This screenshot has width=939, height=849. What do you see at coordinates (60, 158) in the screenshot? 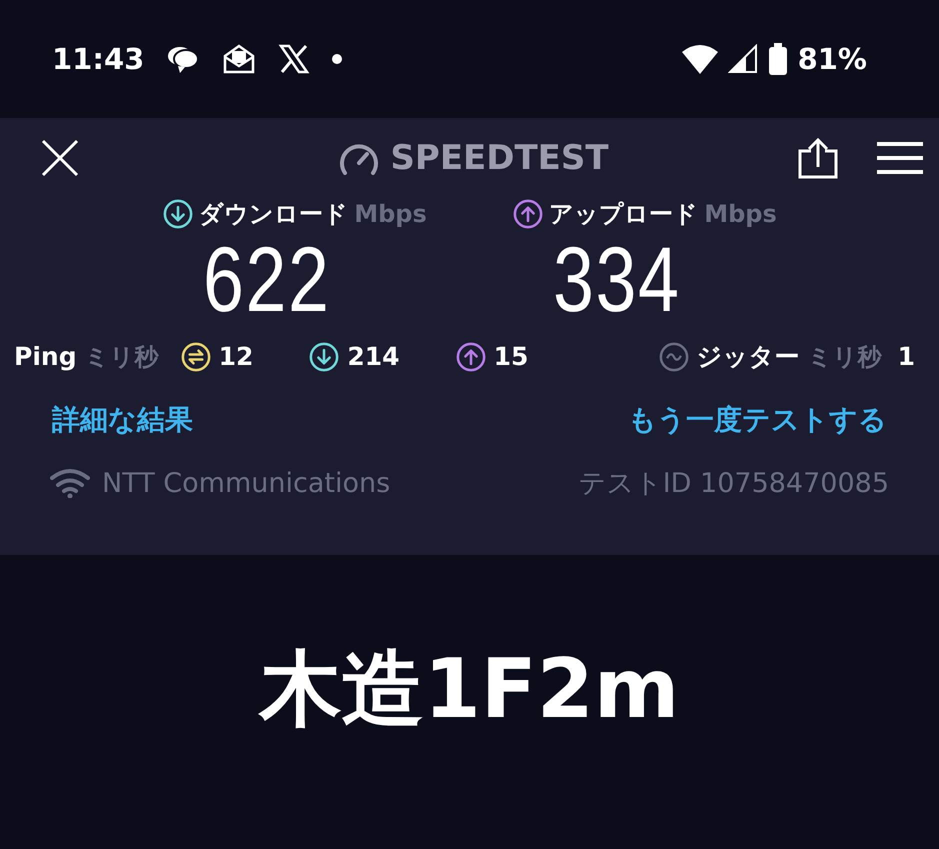
I see `close-icon` at bounding box center [60, 158].